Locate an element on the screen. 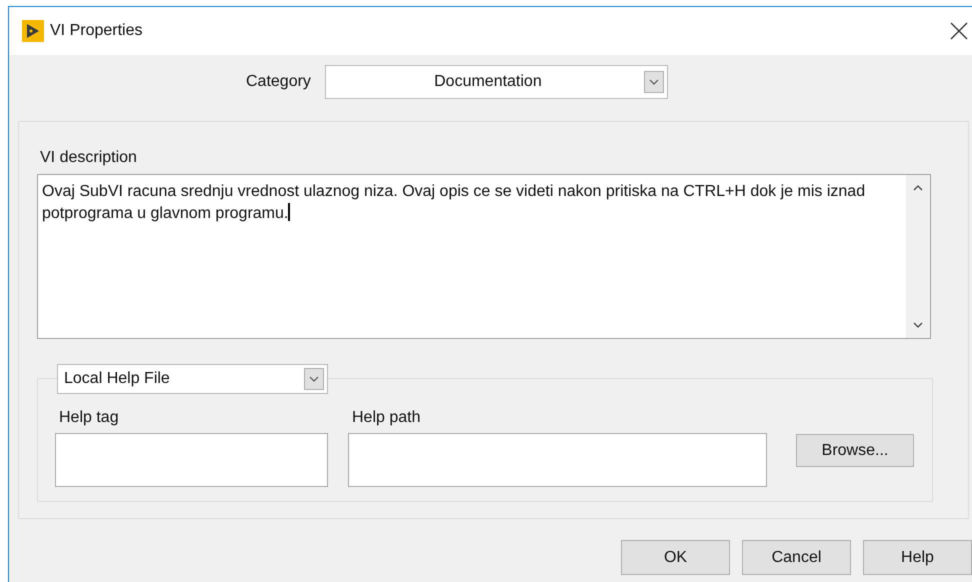  close-icon is located at coordinates (959, 31).